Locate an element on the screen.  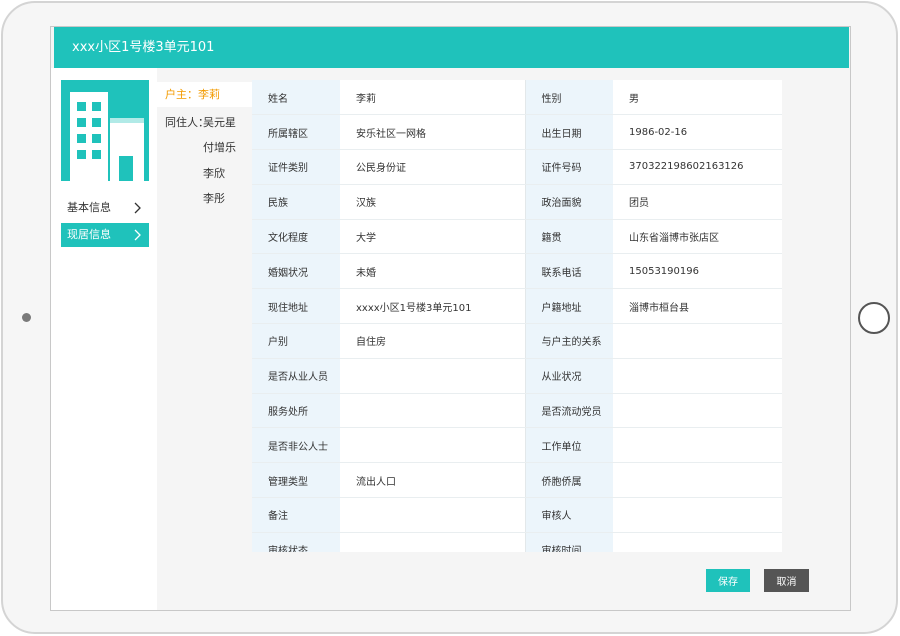
field-label: 是否非公人士 is located at coordinates (296, 445).